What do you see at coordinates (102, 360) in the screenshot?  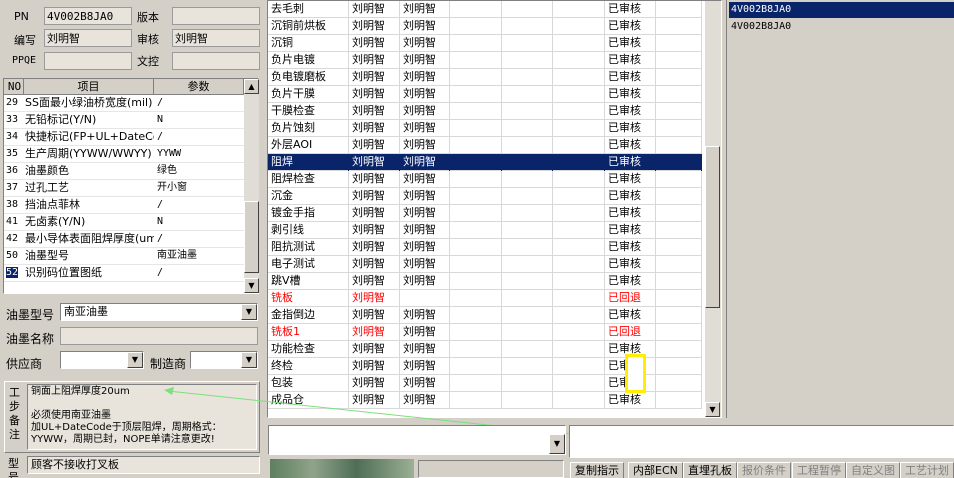 I see `supplier-select: ▼` at bounding box center [102, 360].